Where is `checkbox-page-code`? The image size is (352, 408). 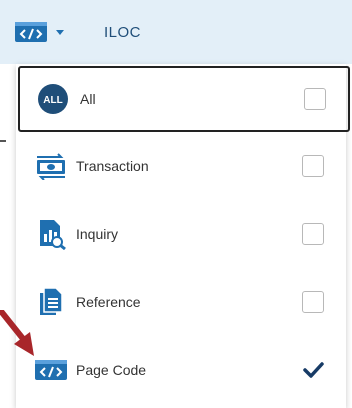 checkbox-page-code is located at coordinates (313, 370).